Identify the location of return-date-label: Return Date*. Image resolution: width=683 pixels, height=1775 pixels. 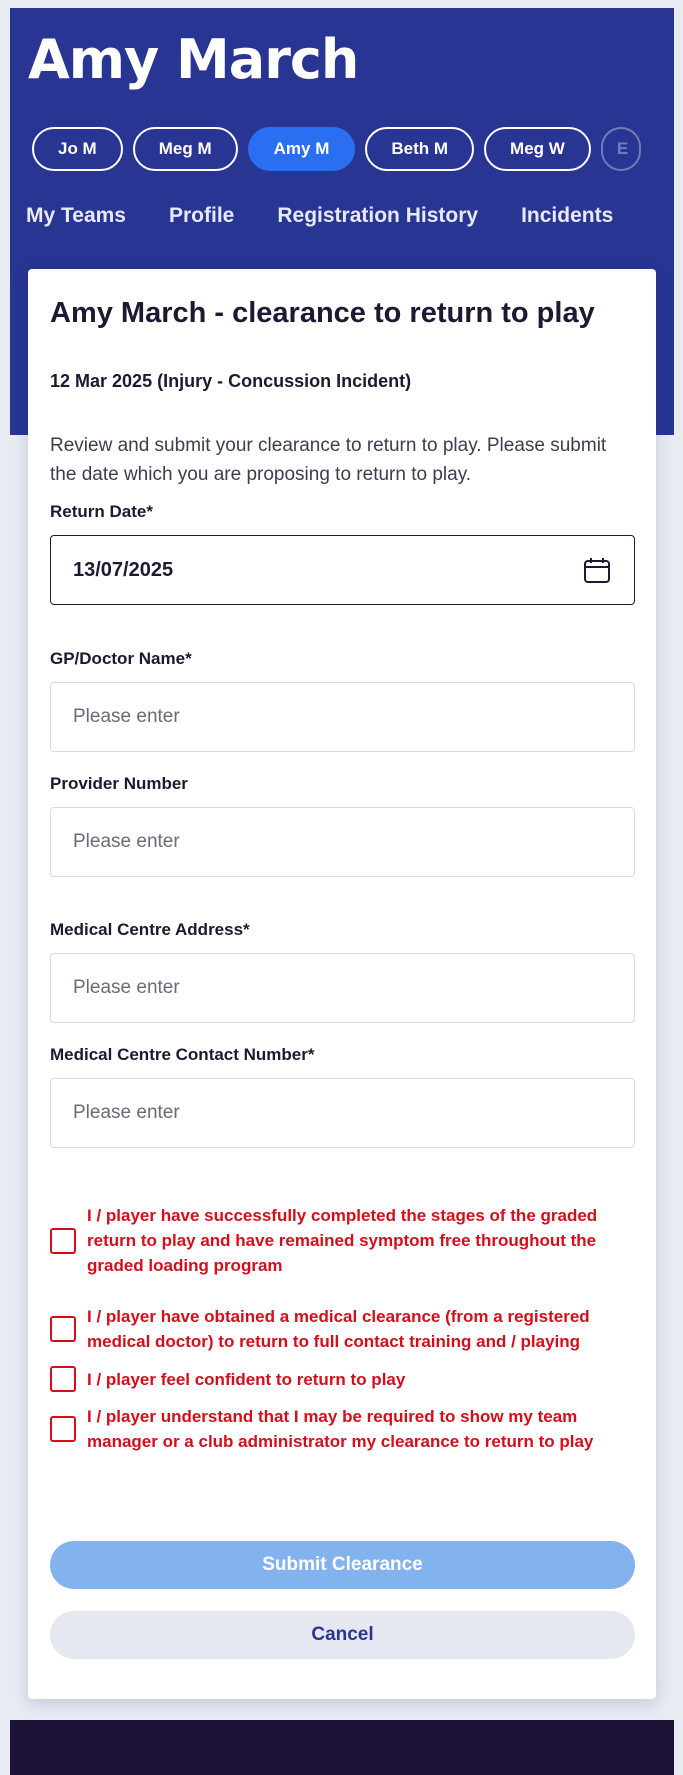
(101, 511).